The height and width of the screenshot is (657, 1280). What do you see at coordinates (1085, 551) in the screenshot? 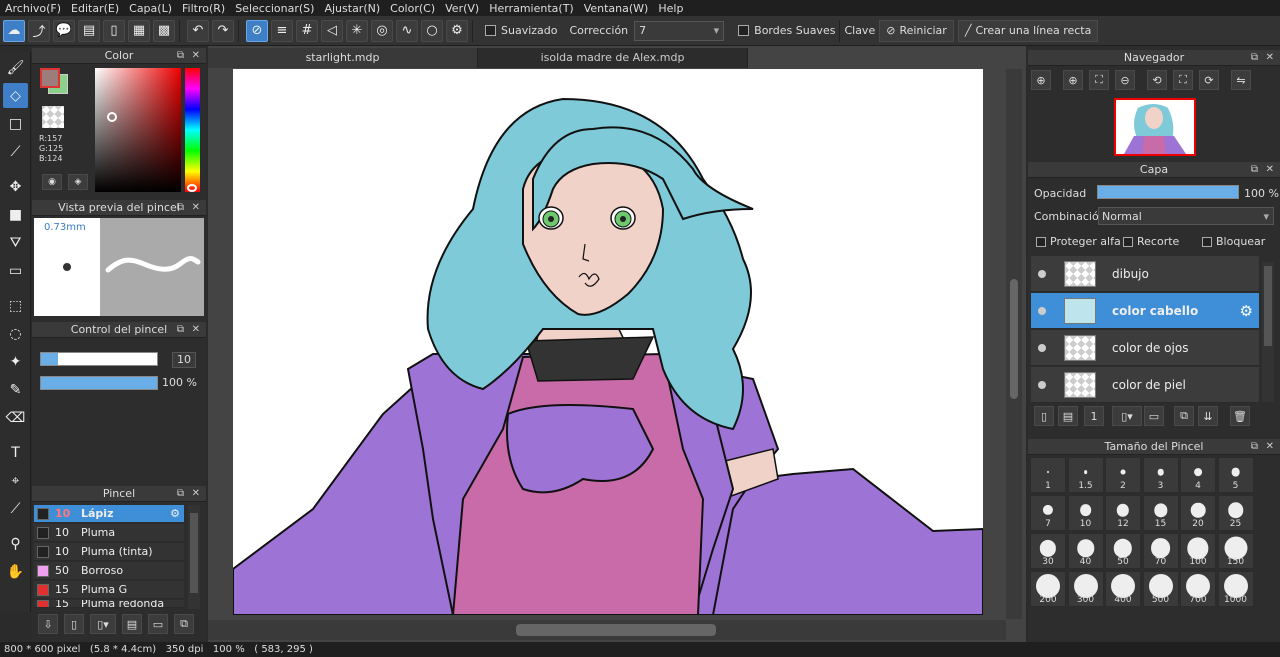
I see `brush-size-option: 40` at bounding box center [1085, 551].